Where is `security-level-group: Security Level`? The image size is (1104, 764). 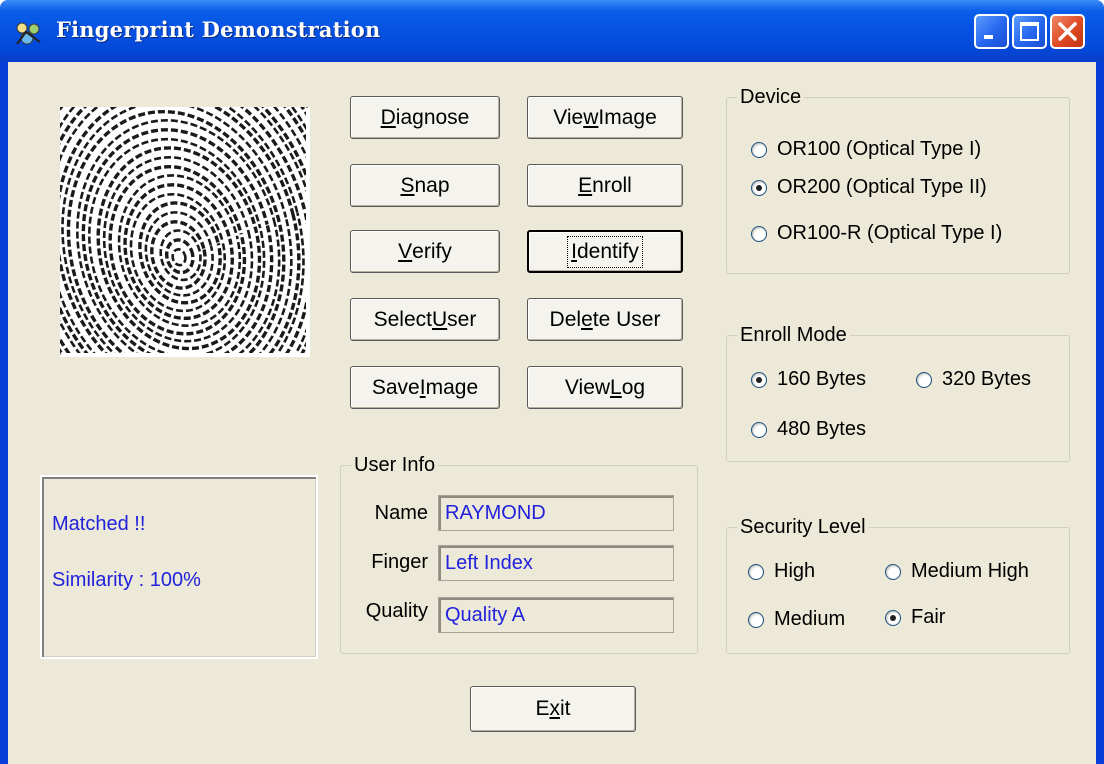
security-level-group: Security Level is located at coordinates (898, 585).